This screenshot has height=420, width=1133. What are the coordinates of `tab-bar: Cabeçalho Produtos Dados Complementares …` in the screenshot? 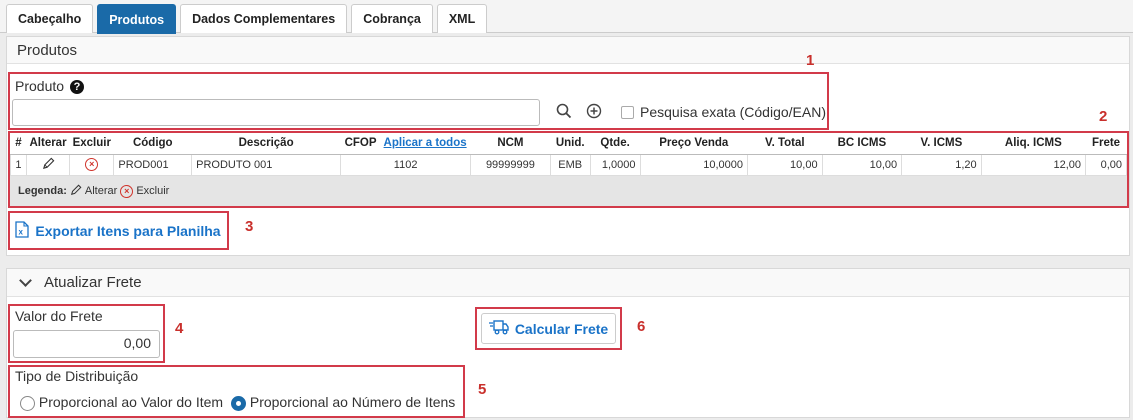 It's located at (566, 17).